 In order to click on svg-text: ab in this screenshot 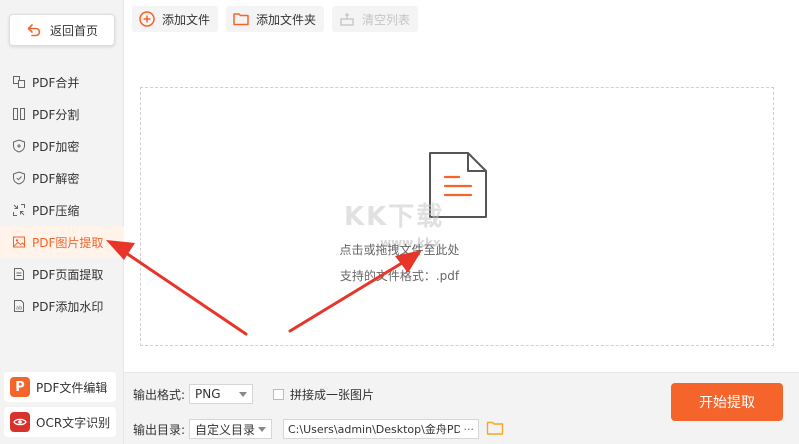, I will do `click(19, 309)`.